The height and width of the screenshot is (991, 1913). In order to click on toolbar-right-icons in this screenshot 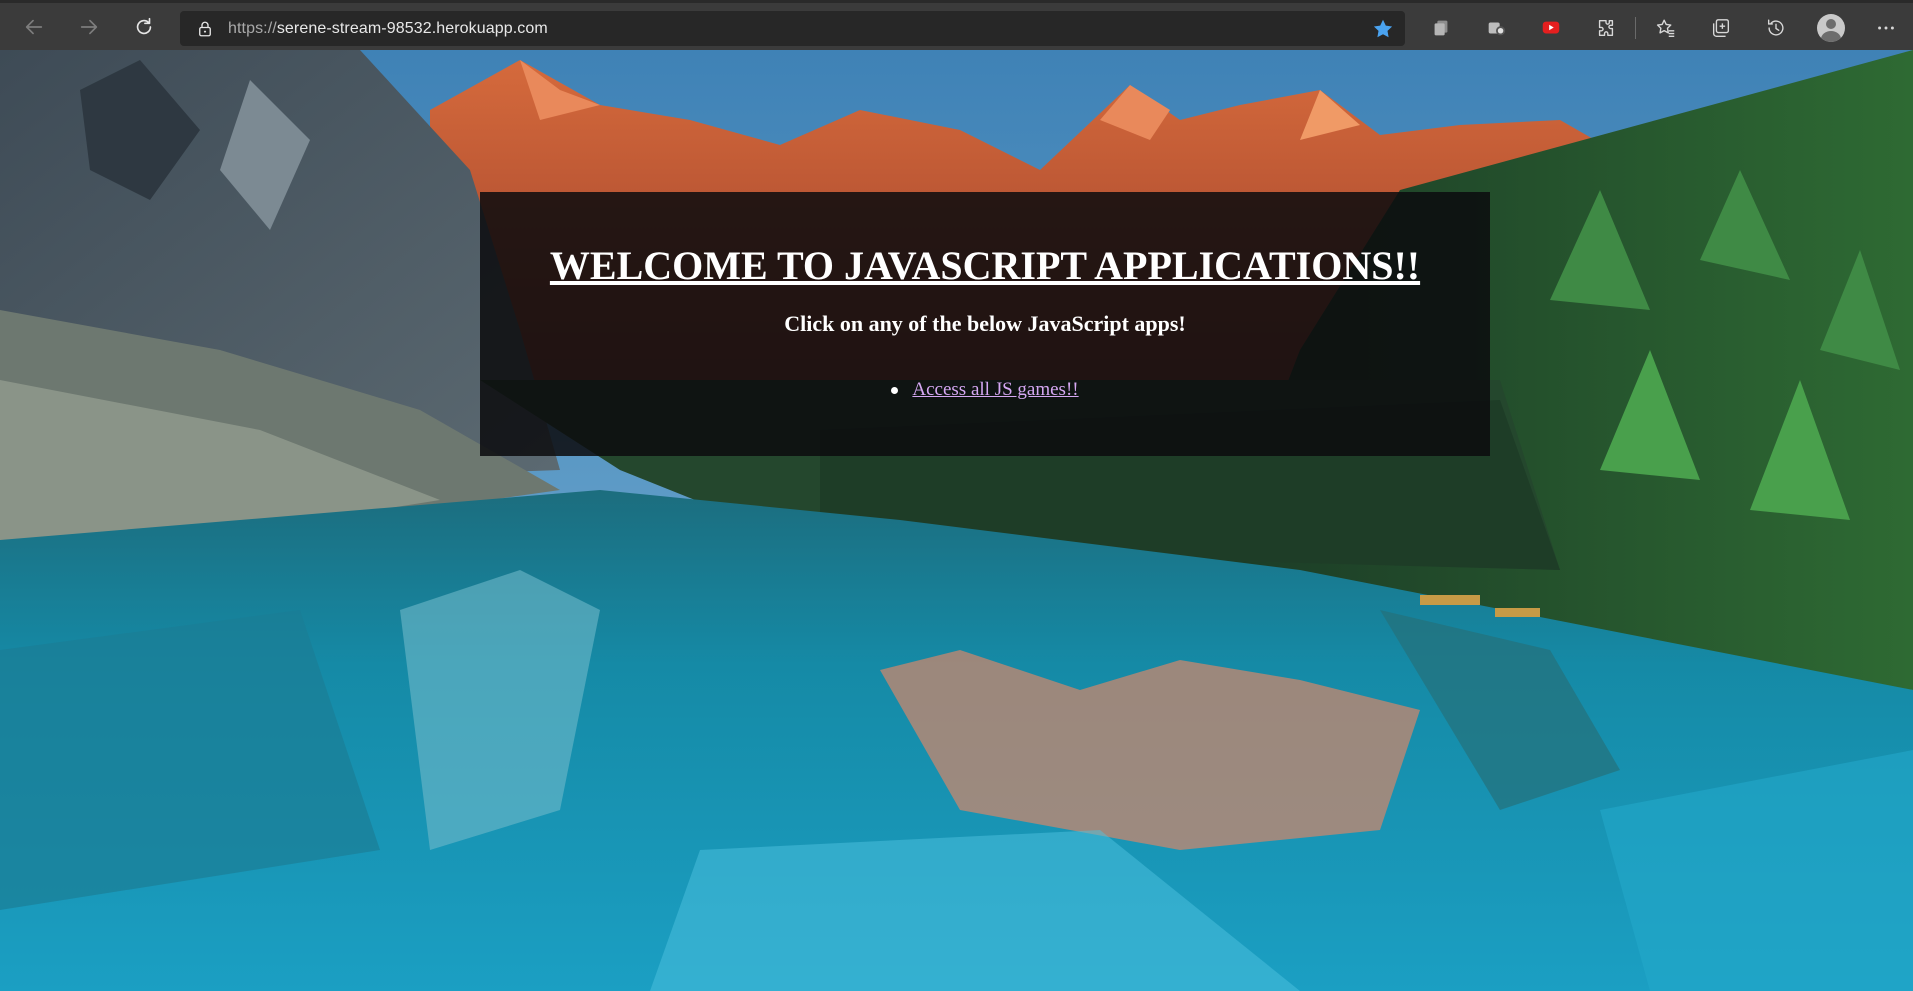, I will do `click(1663, 28)`.